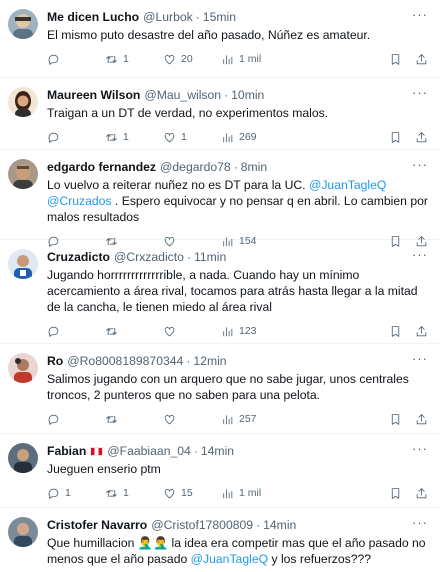  I want to click on timestamp: 8min, so click(254, 167).